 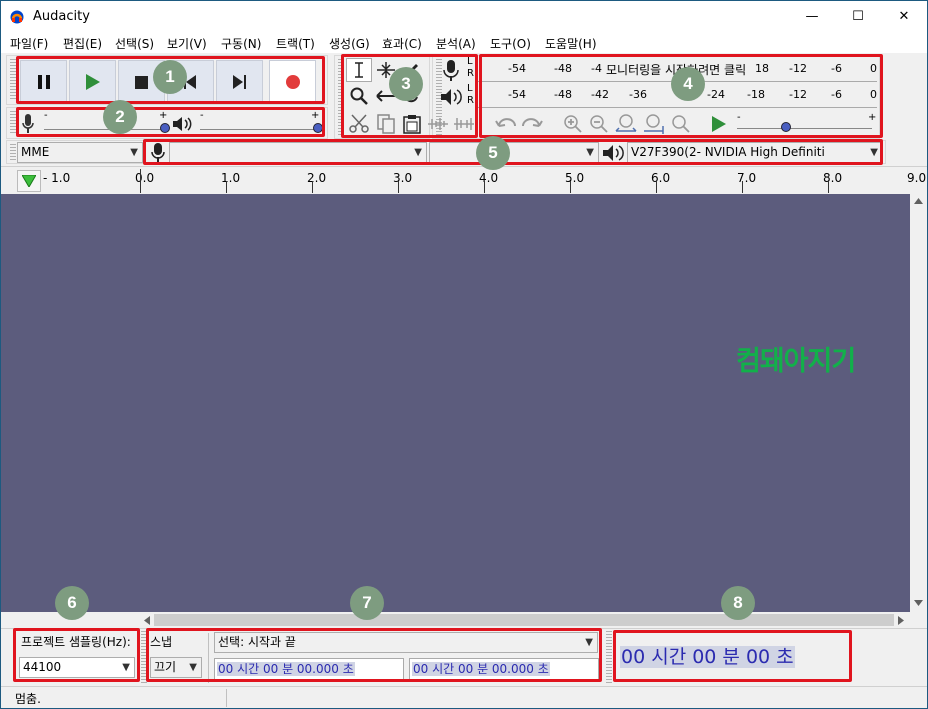 What do you see at coordinates (315, 115) in the screenshot?
I see `playback-volume-max: +` at bounding box center [315, 115].